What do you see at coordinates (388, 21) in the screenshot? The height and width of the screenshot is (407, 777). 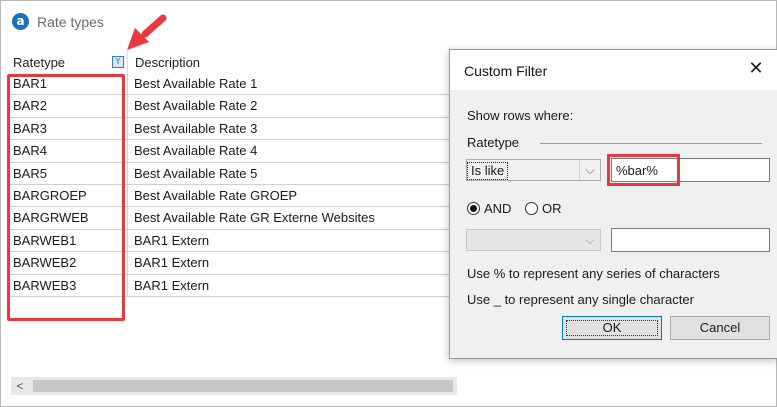 I see `title-bar: a Rate types` at bounding box center [388, 21].